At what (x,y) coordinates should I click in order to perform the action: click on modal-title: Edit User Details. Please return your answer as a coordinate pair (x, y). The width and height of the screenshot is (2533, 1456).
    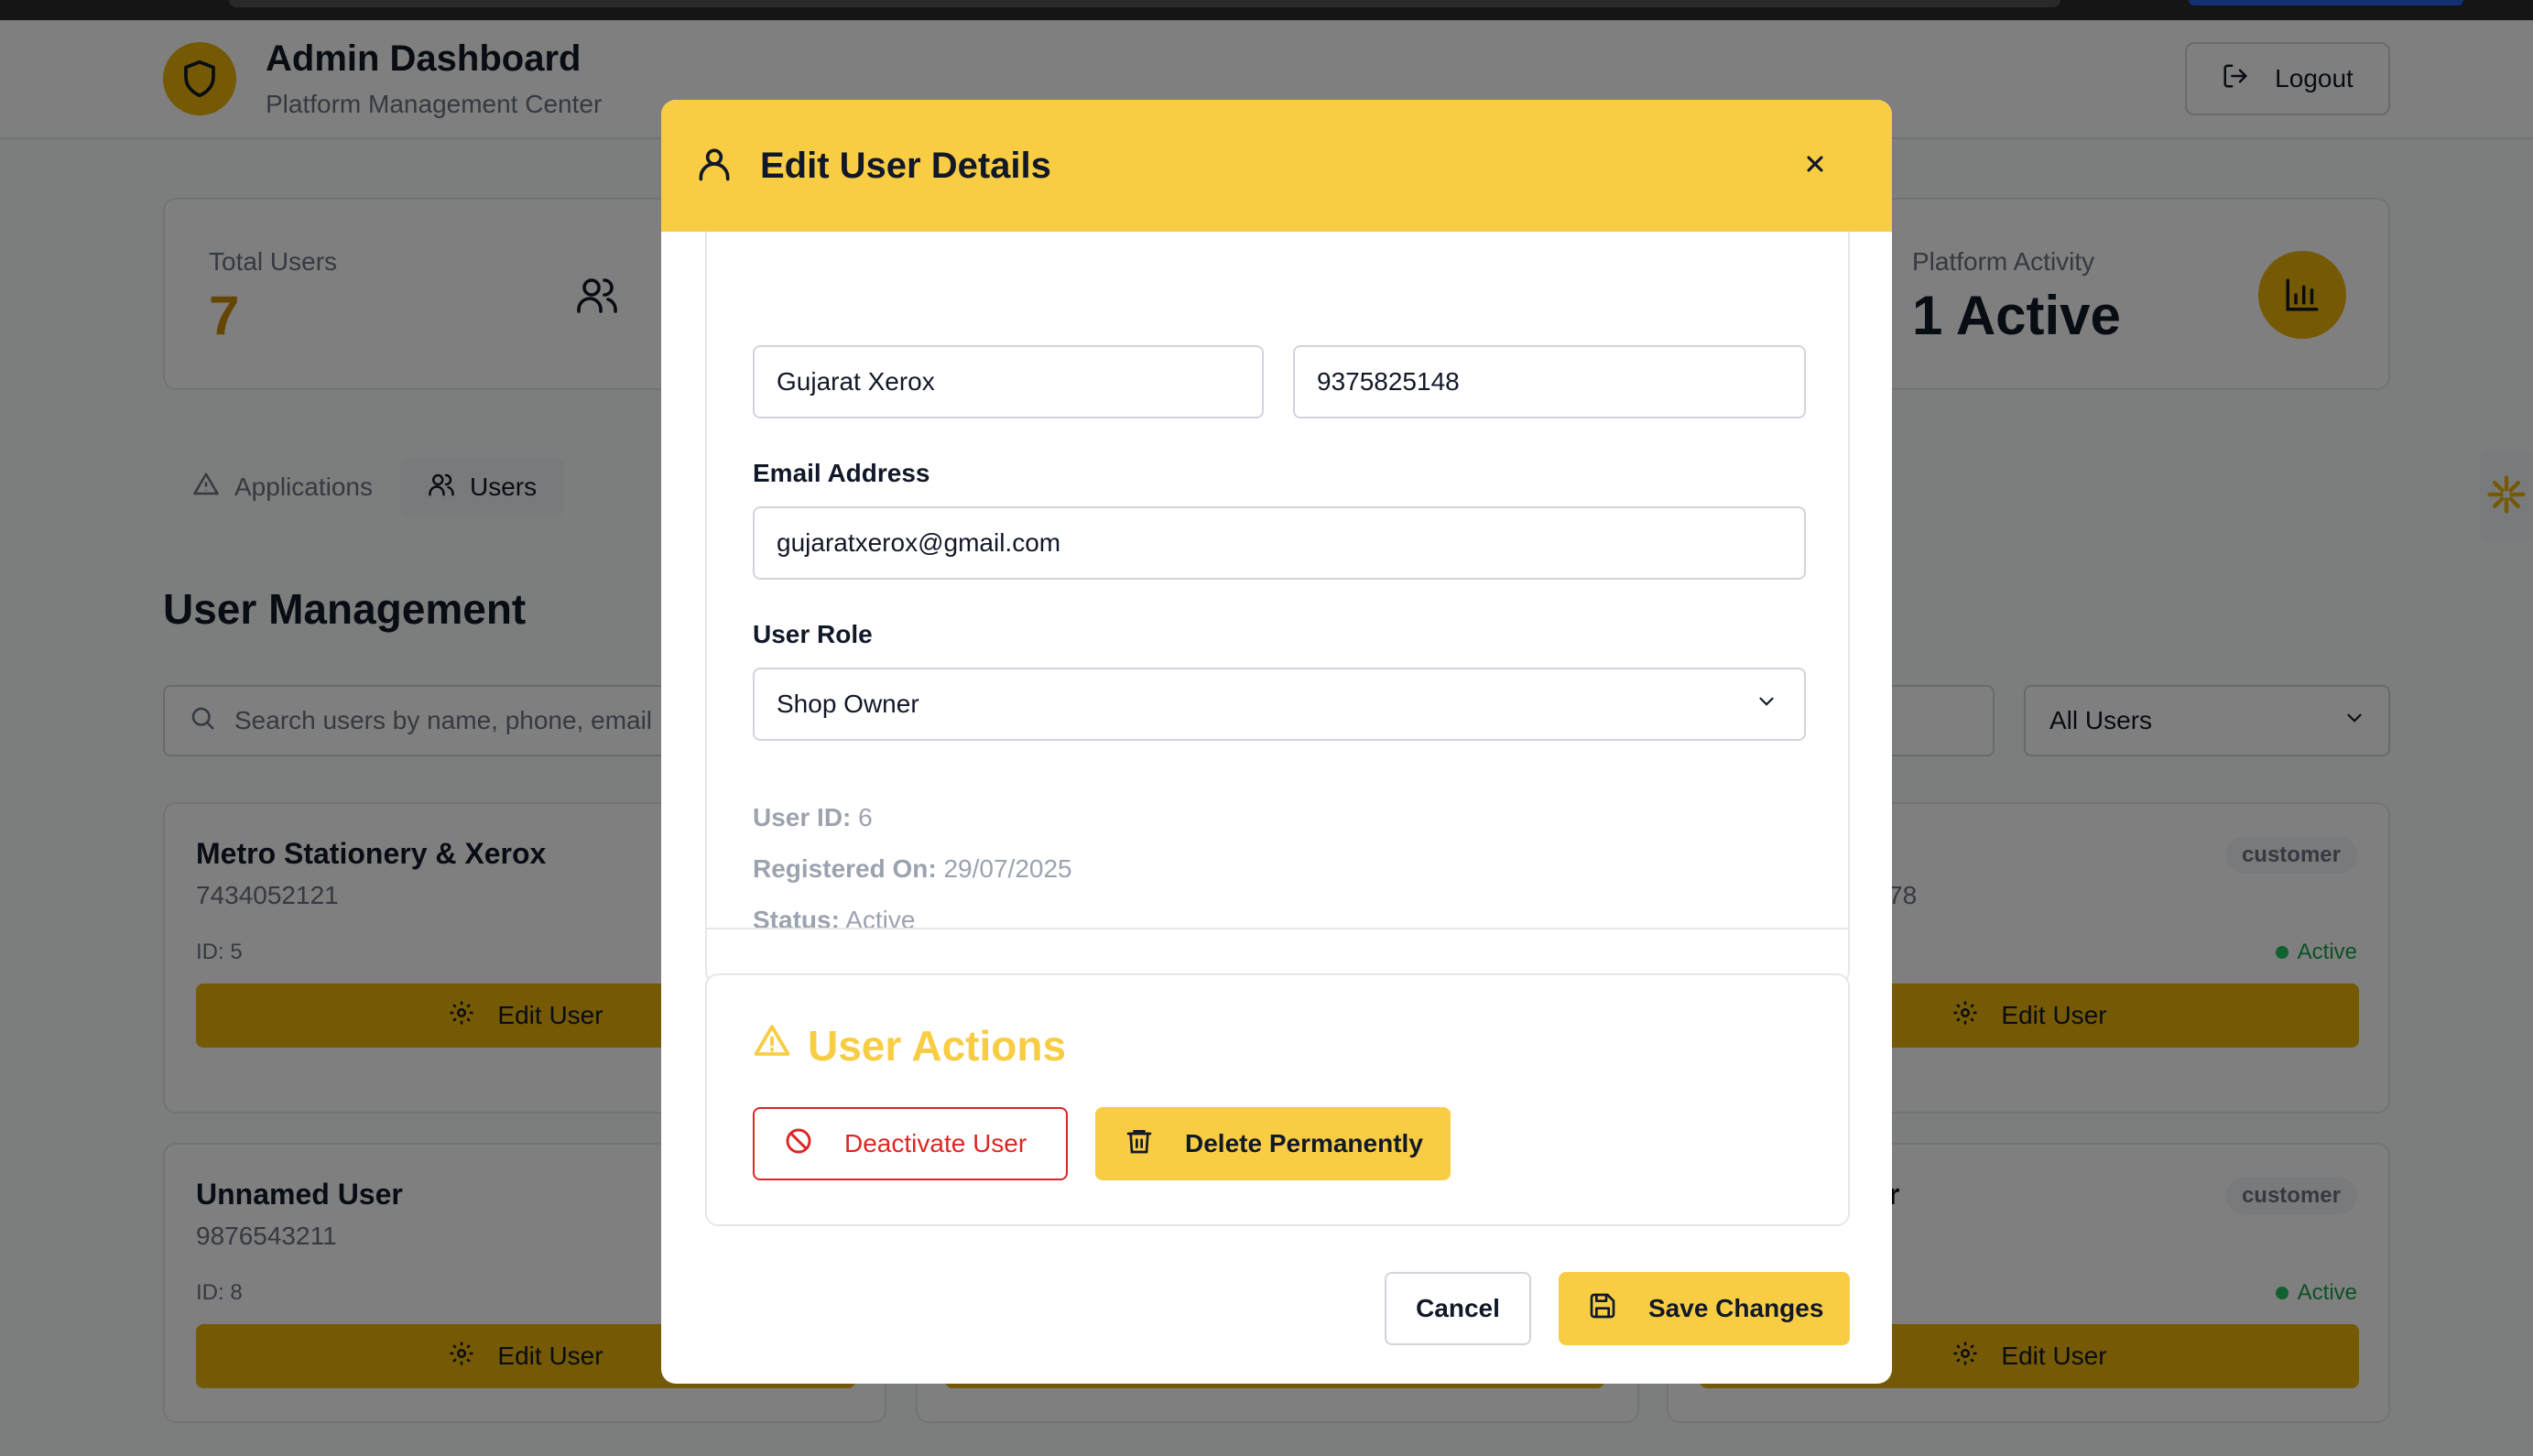
    Looking at the image, I should click on (905, 165).